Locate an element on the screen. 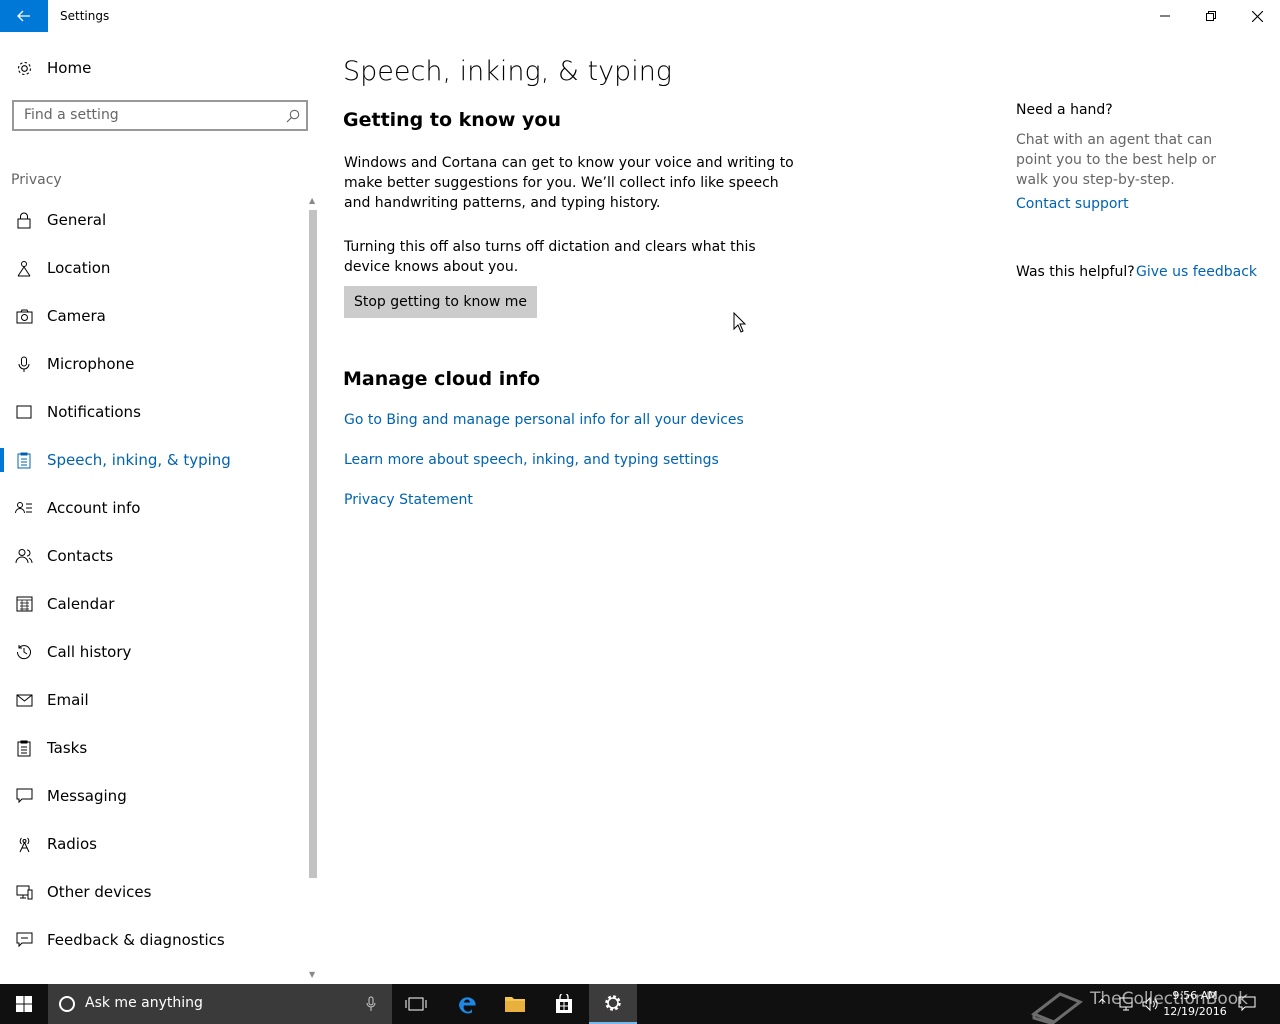 The image size is (1280, 1024). section-label: Privacy is located at coordinates (36, 180).